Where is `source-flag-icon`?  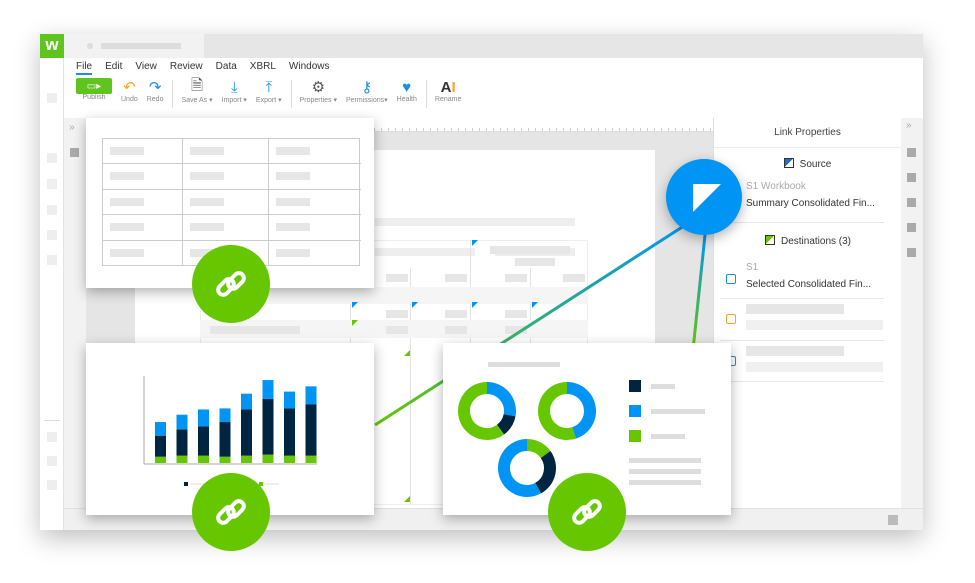
source-flag-icon is located at coordinates (707, 198).